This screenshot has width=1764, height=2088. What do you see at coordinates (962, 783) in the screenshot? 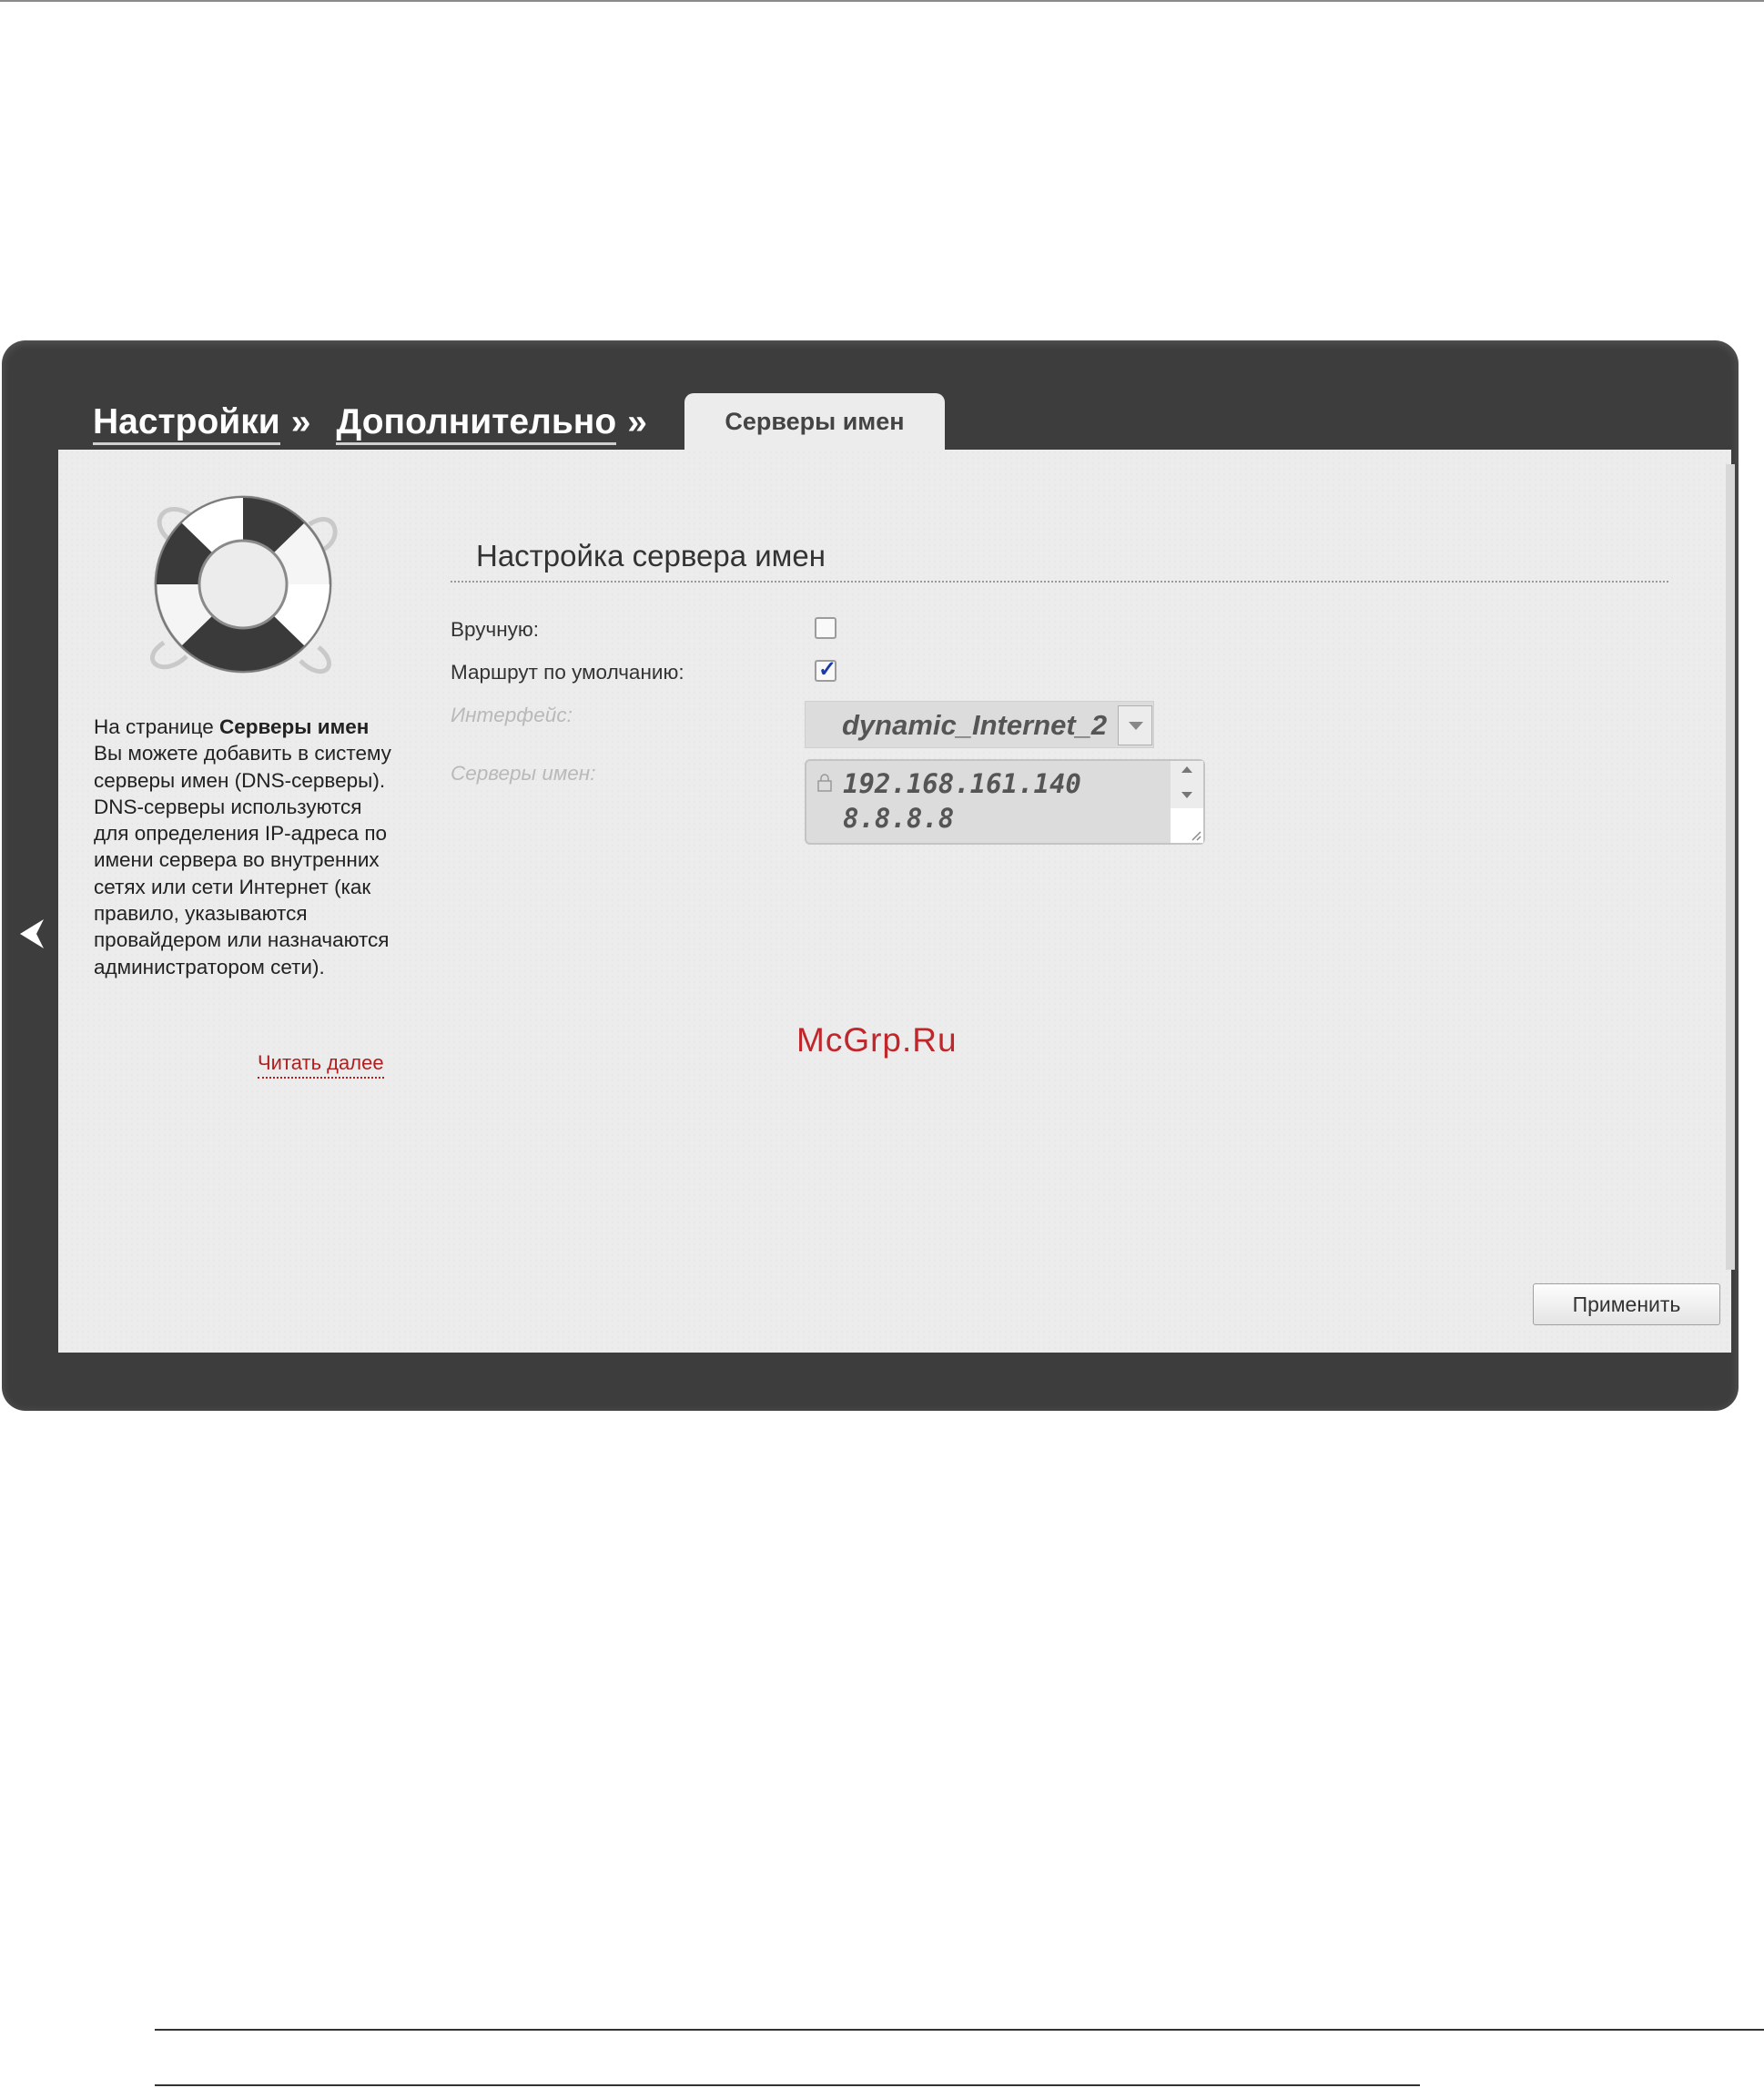
I see `dns-server-entry: 192.168.161.140` at bounding box center [962, 783].